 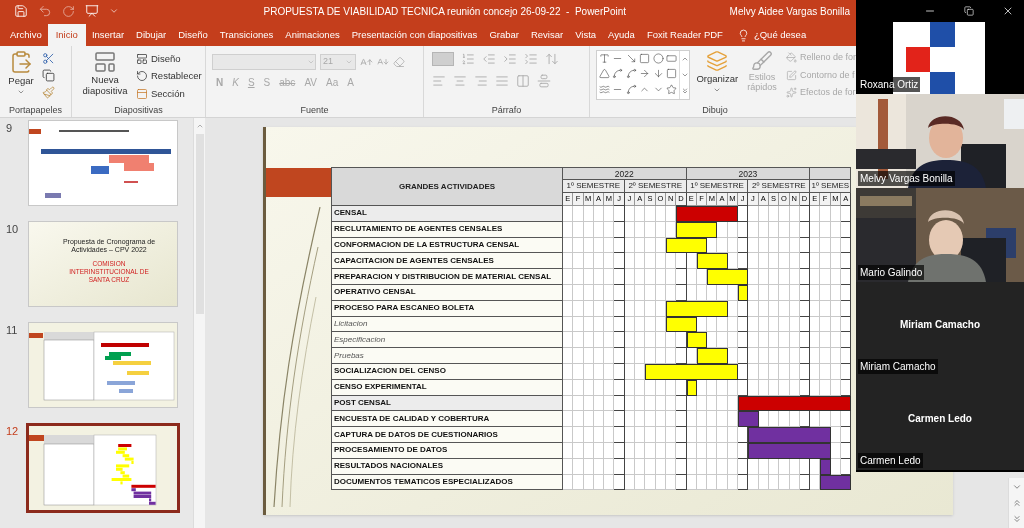 What do you see at coordinates (791, 58) in the screenshot?
I see `paint-bucket-icon` at bounding box center [791, 58].